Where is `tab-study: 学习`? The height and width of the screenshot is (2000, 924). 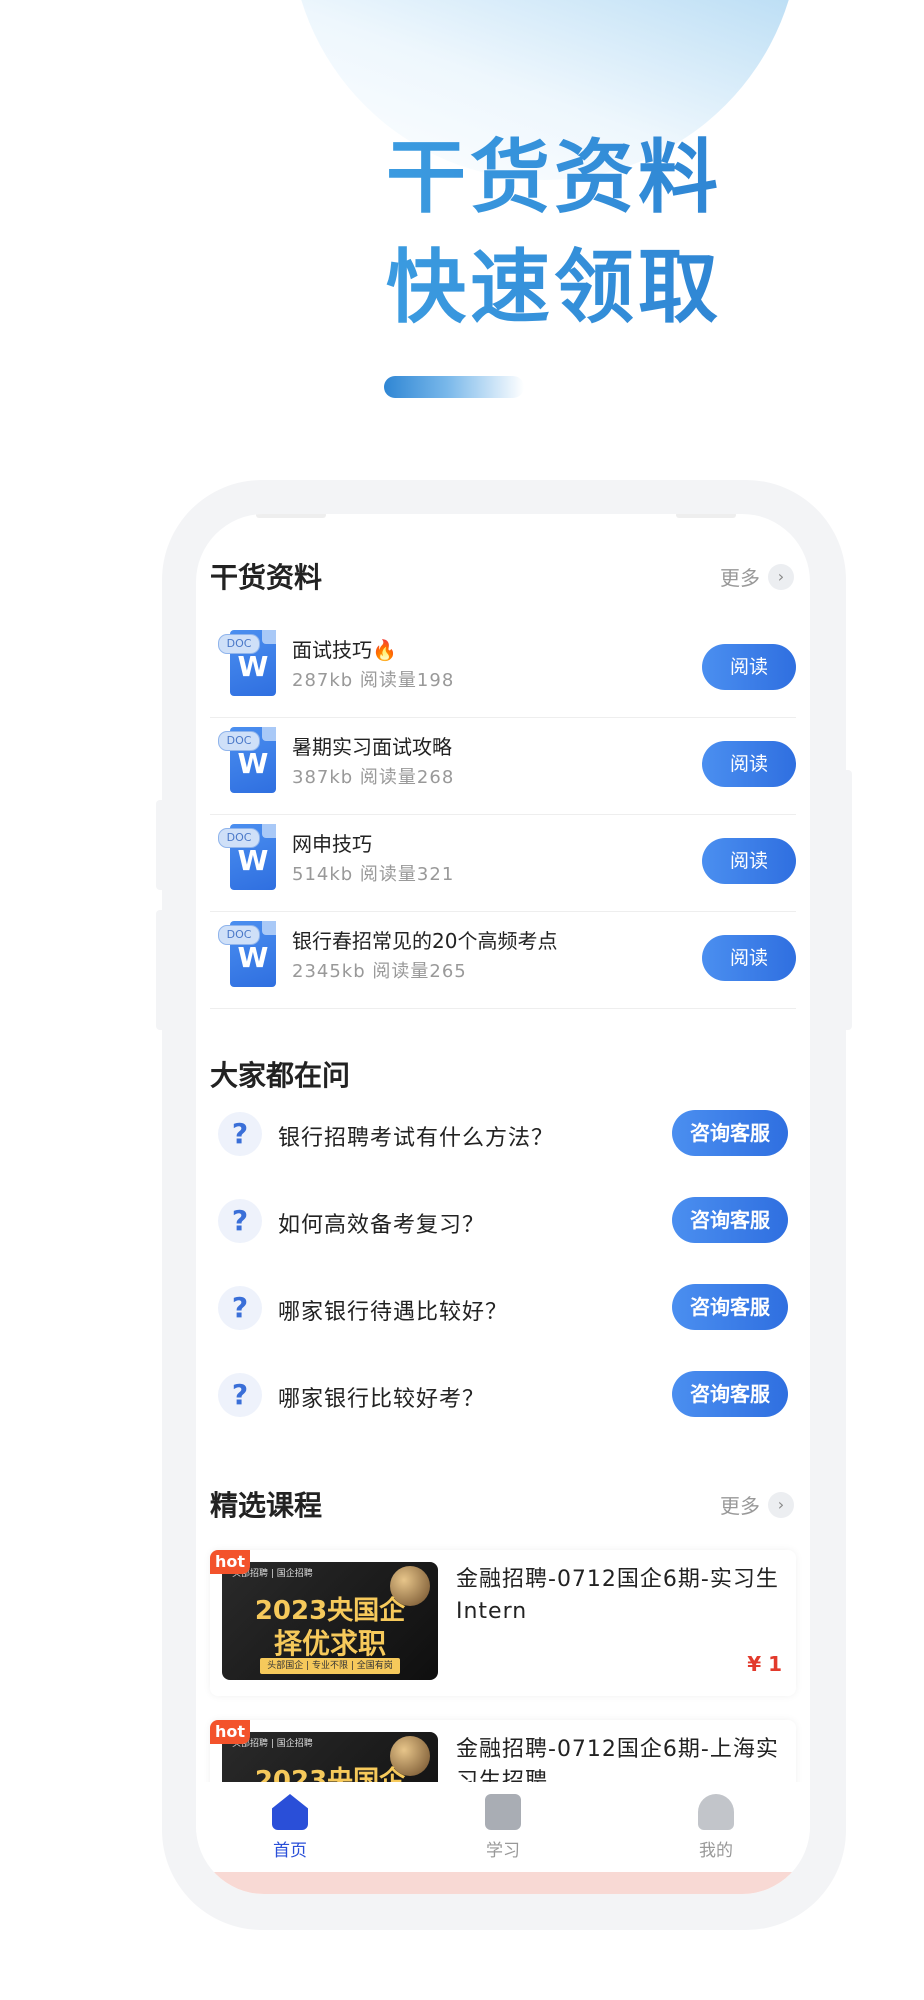
tab-study: 学习 is located at coordinates (503, 1827).